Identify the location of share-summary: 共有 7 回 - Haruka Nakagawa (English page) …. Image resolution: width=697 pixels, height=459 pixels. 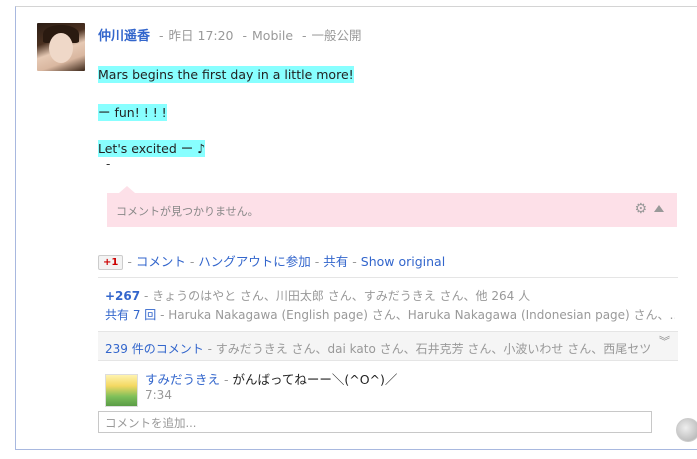
(390, 314).